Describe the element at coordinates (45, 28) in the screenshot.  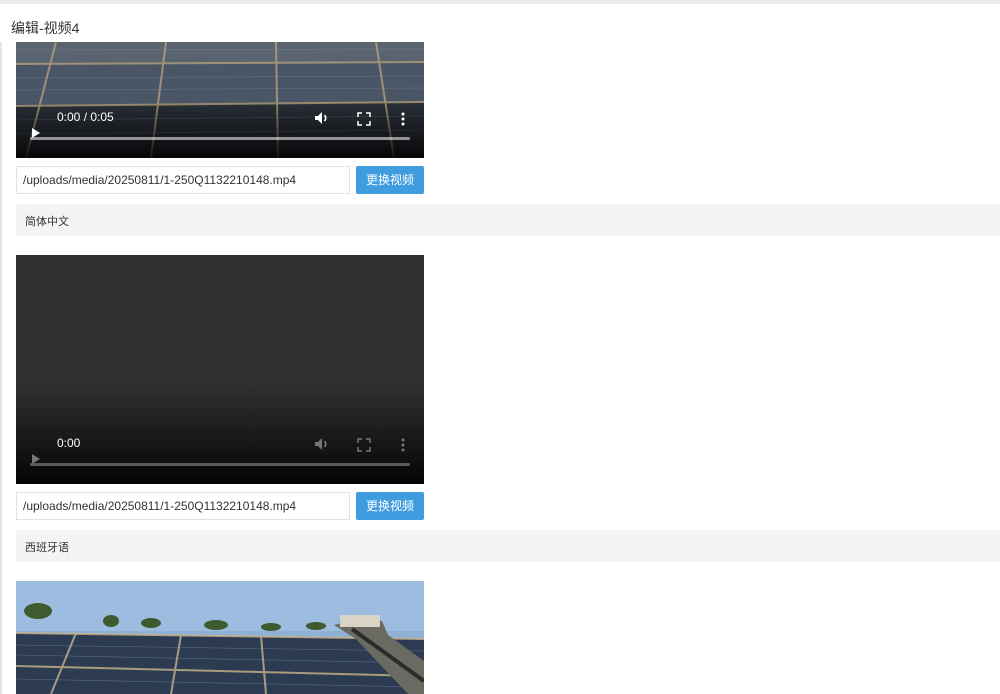
I see `page-title: 编辑-视频4` at that location.